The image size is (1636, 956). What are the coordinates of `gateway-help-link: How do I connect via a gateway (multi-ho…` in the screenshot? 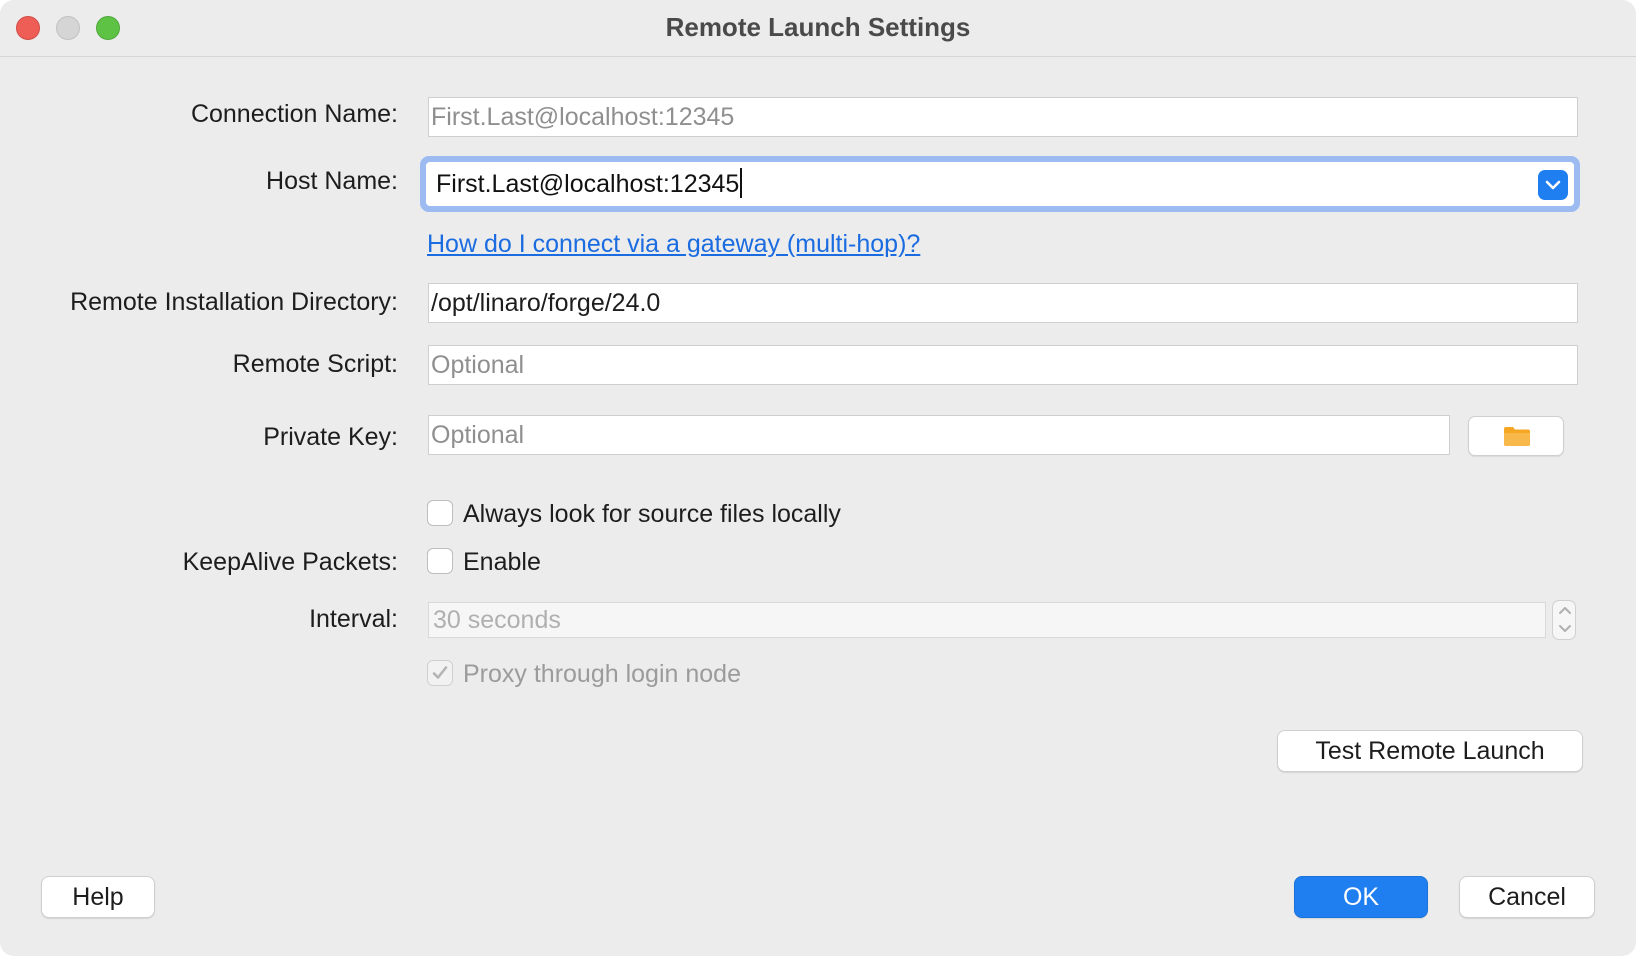 It's located at (673, 244).